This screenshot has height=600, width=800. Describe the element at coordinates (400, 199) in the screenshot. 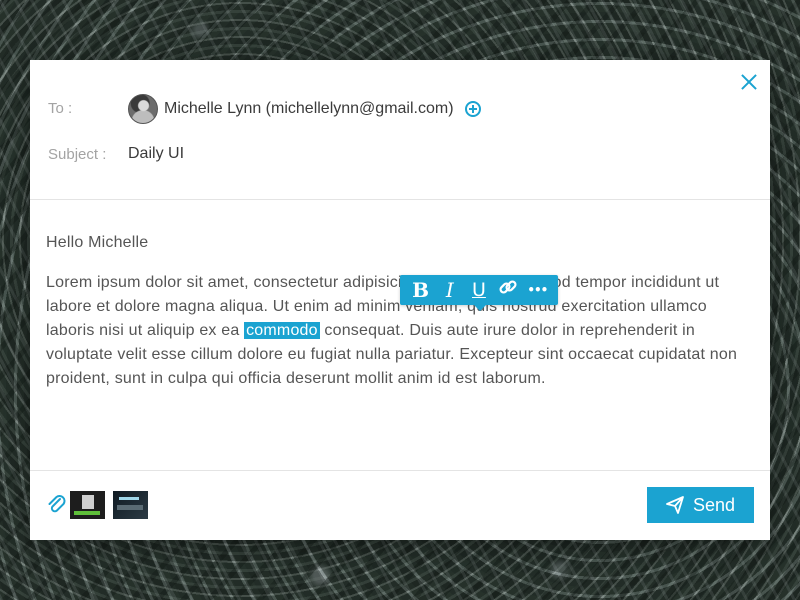

I see `header-divider` at that location.